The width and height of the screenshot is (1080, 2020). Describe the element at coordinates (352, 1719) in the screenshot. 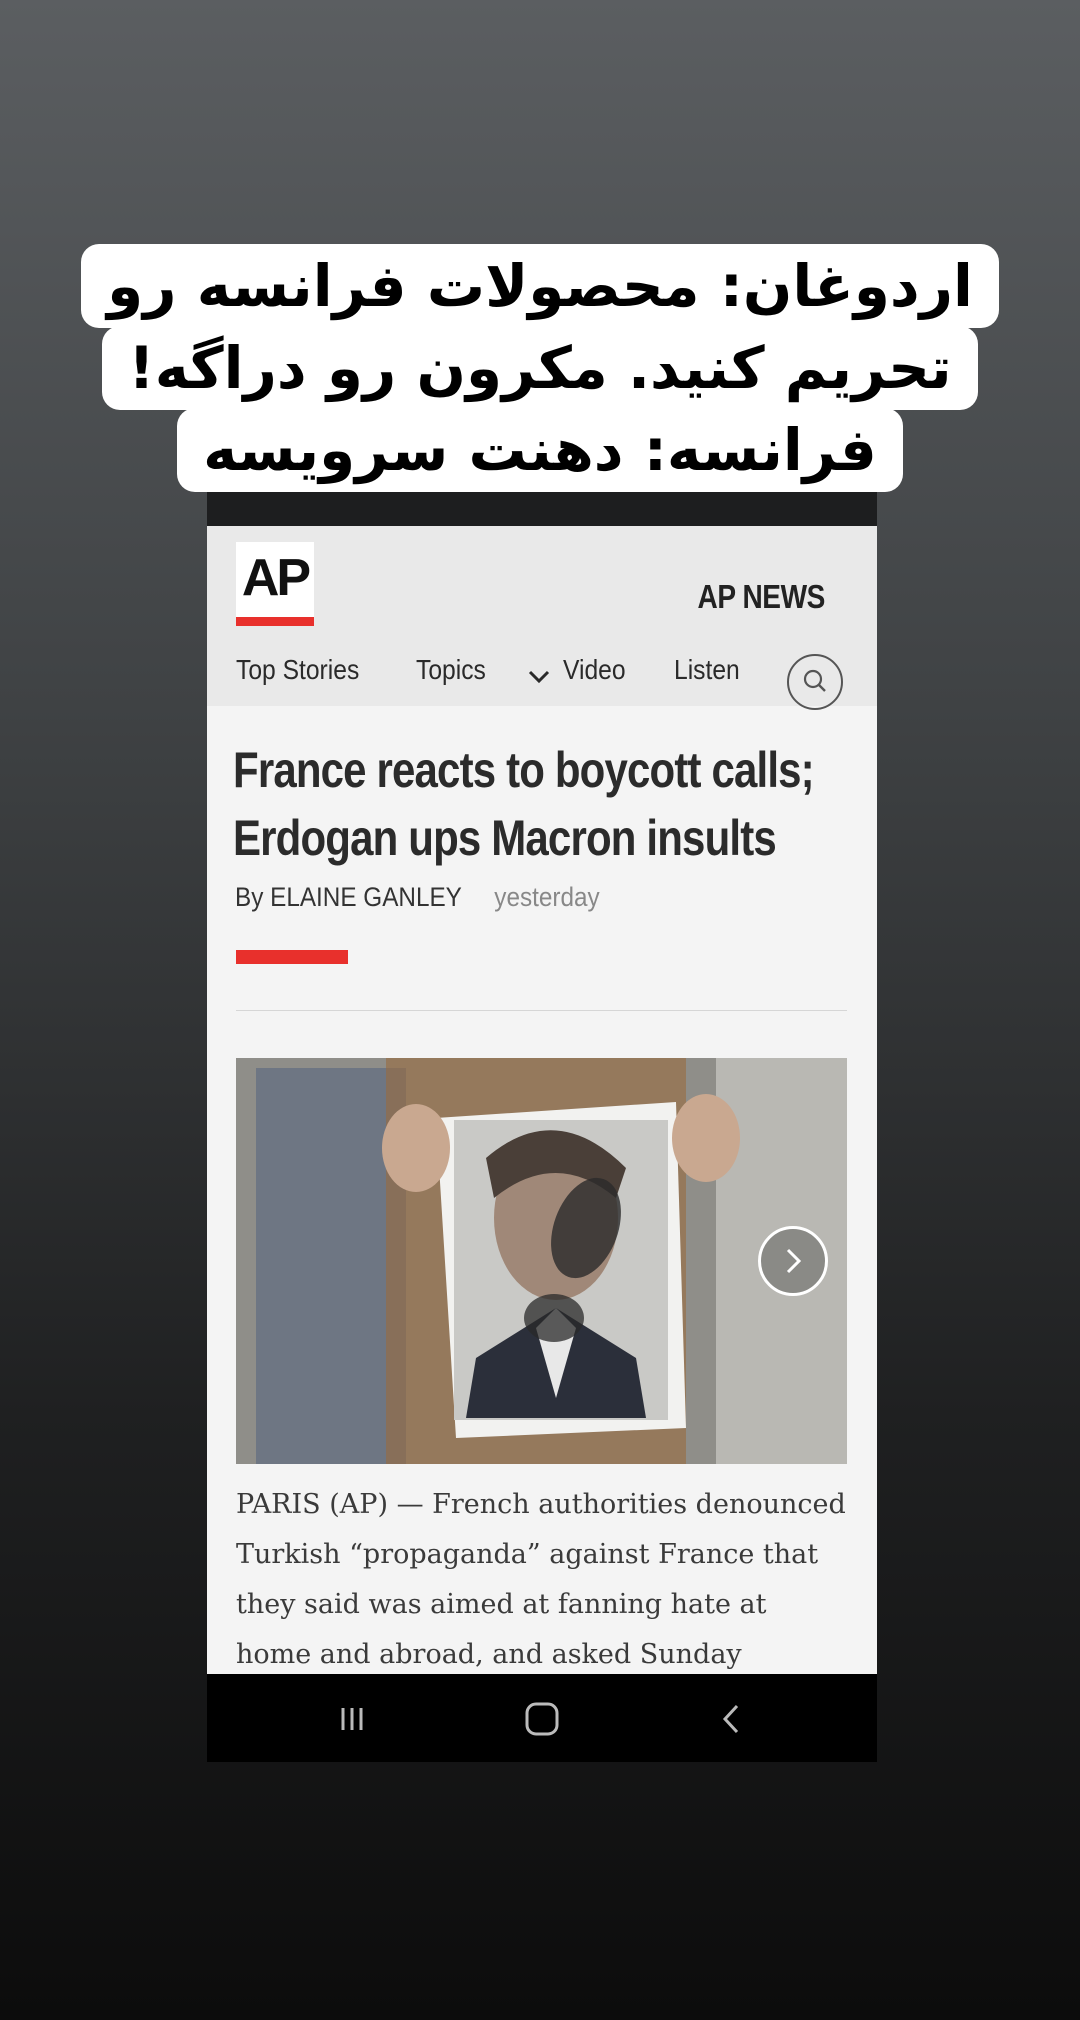

I see `recents-icon` at that location.